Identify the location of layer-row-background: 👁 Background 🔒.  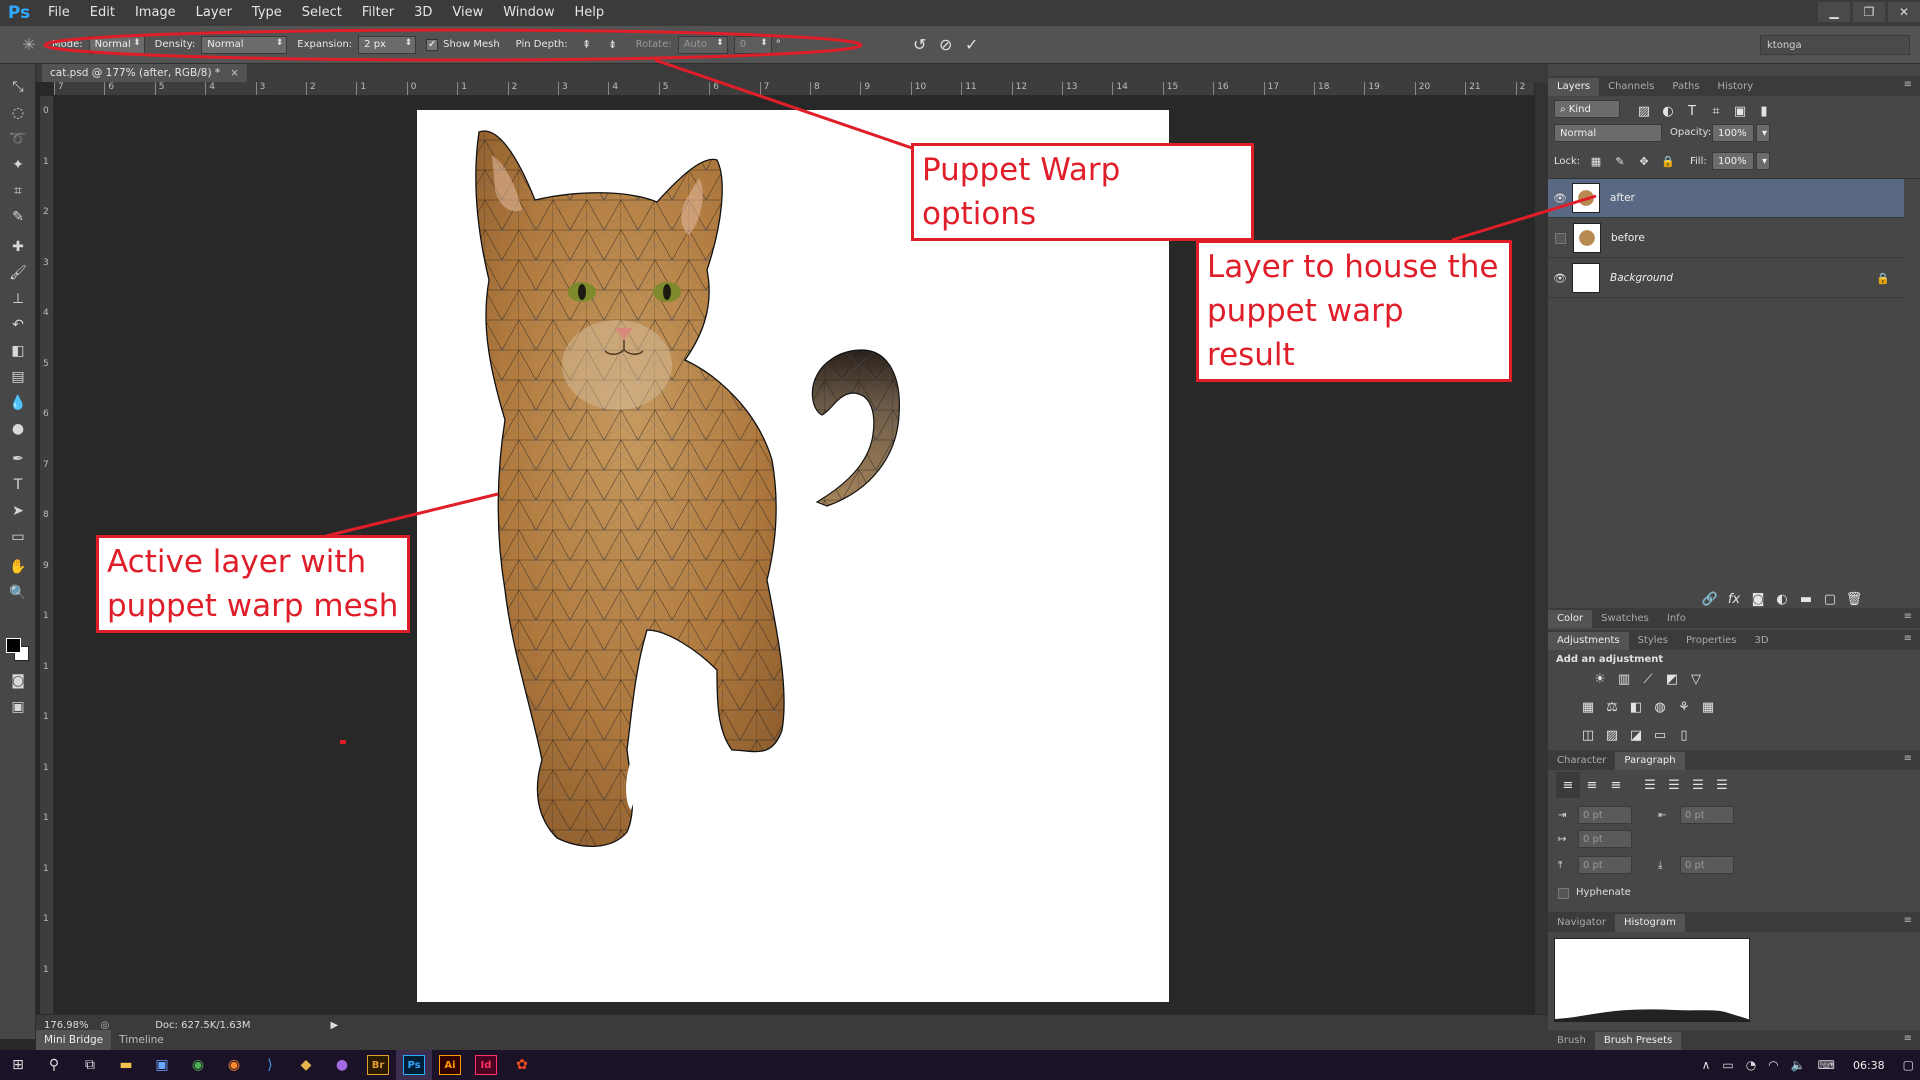
(1726, 278).